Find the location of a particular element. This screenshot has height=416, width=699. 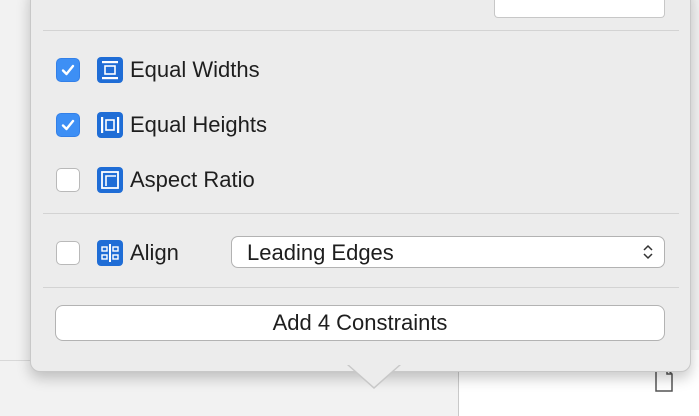

align-checkbox is located at coordinates (68, 253).